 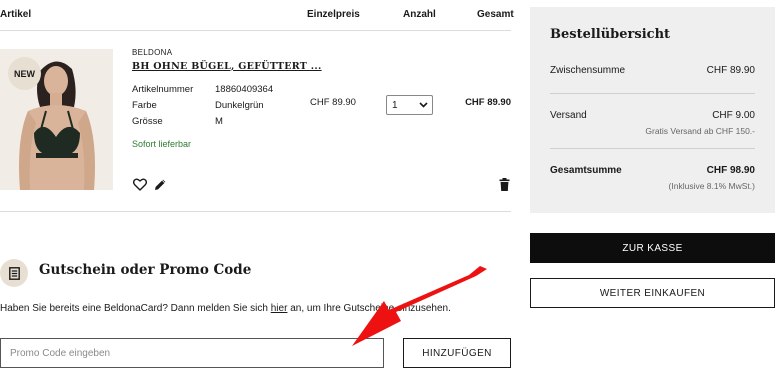 I want to click on total-value: CHF 98.90, so click(x=730, y=170).